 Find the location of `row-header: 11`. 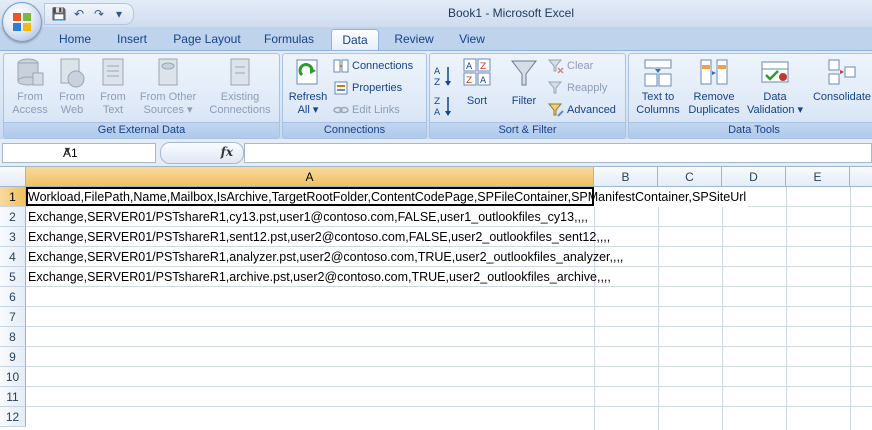

row-header: 11 is located at coordinates (13, 397).